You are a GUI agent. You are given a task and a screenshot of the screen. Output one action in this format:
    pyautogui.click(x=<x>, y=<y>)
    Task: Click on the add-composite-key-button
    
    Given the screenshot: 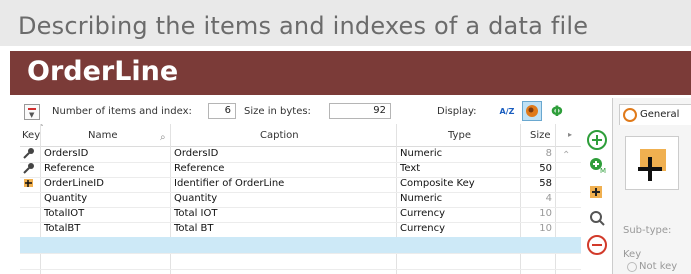 What is the action you would take?
    pyautogui.click(x=597, y=192)
    